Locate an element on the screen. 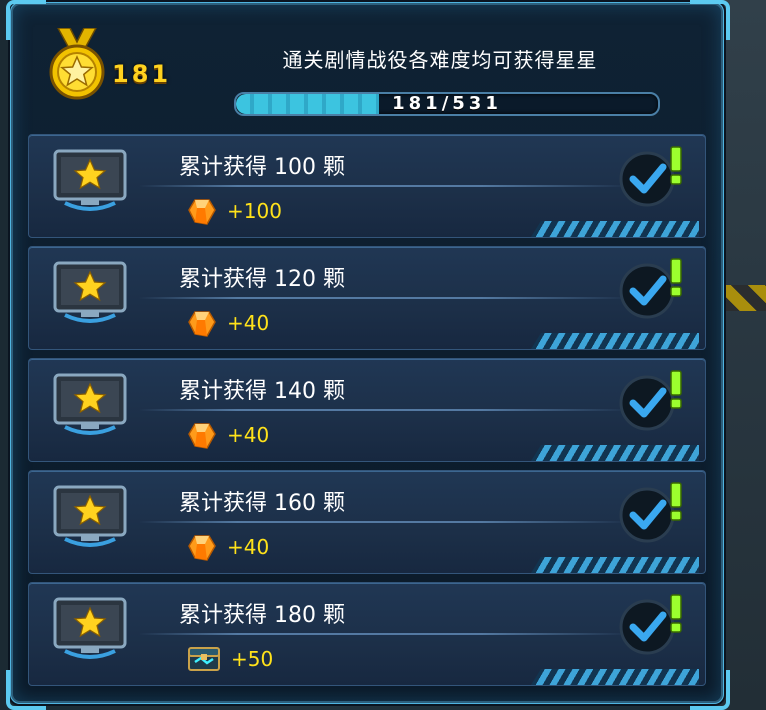 The height and width of the screenshot is (710, 766). reward-row: 累计获得 140 颗 +40 is located at coordinates (367, 410).